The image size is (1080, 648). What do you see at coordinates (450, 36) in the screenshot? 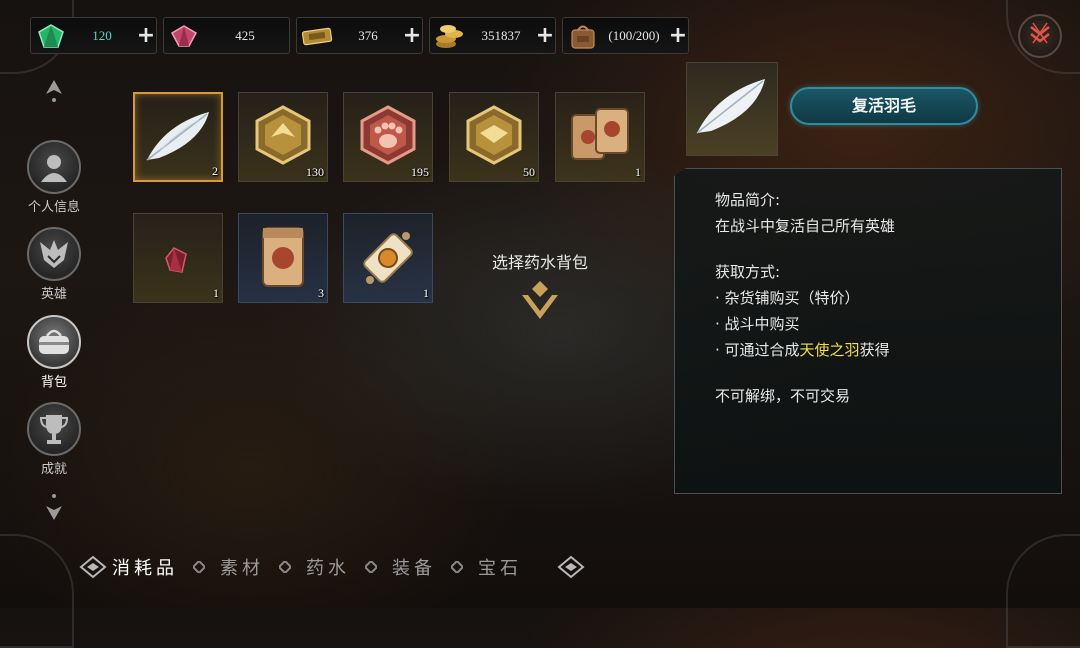
I see `gold-coins-icon` at bounding box center [450, 36].